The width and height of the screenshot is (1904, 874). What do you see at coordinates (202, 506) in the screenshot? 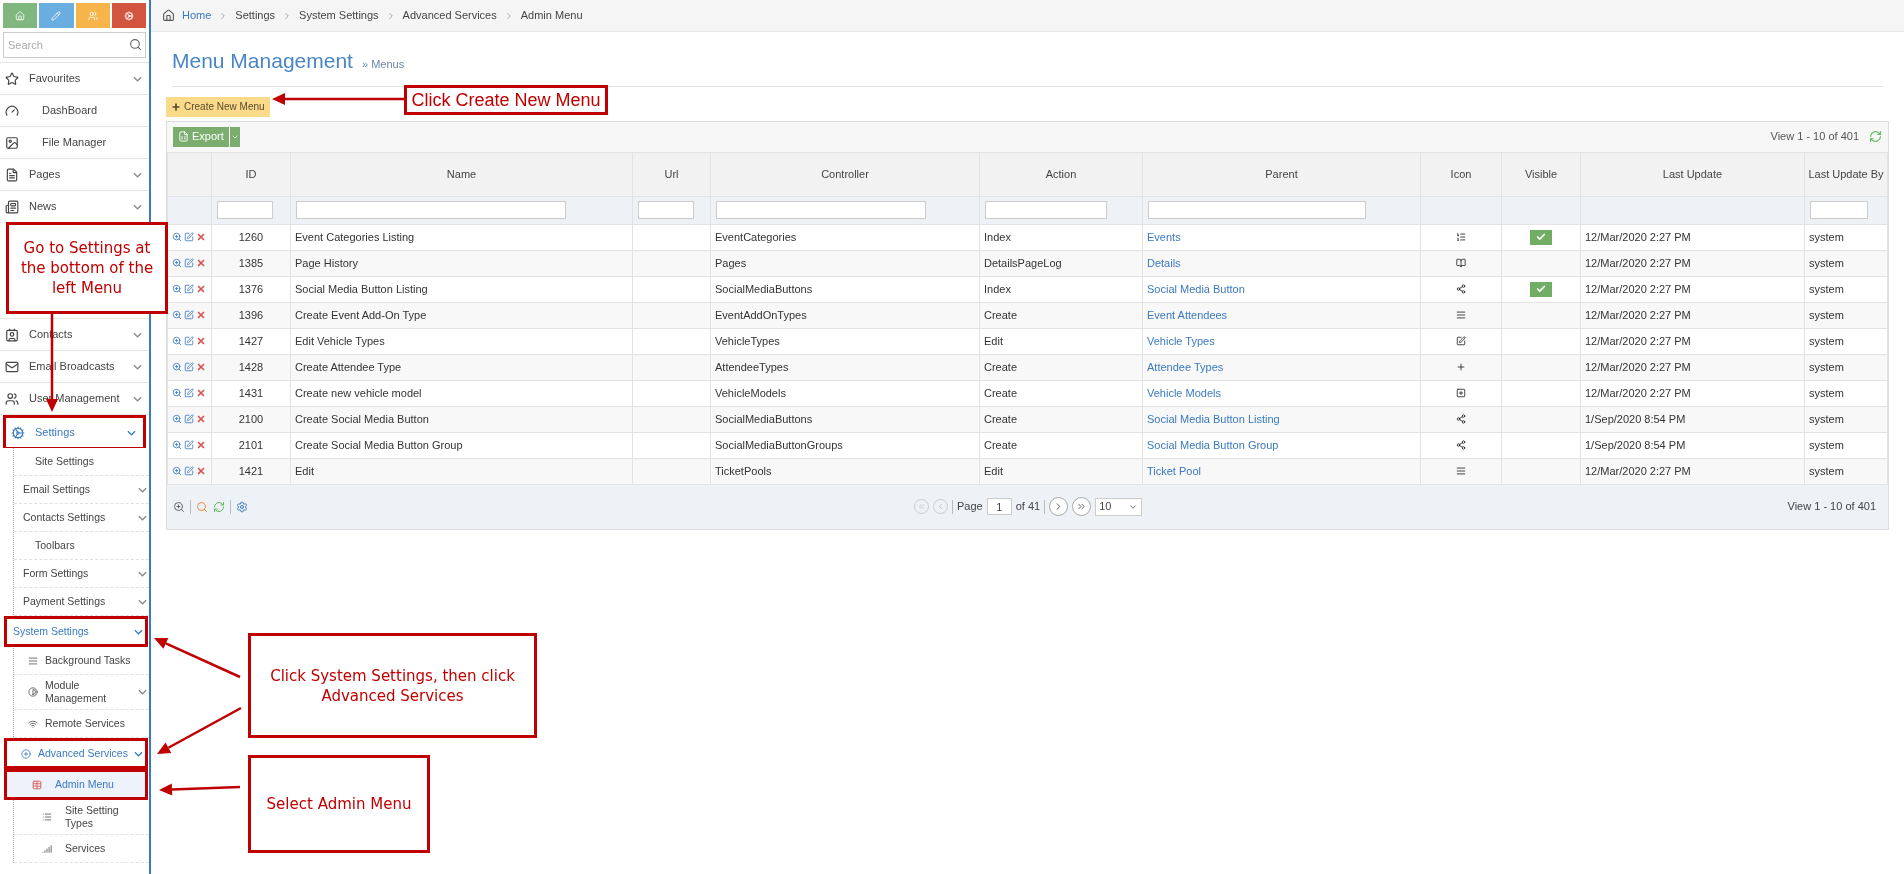
I see `search-icon` at bounding box center [202, 506].